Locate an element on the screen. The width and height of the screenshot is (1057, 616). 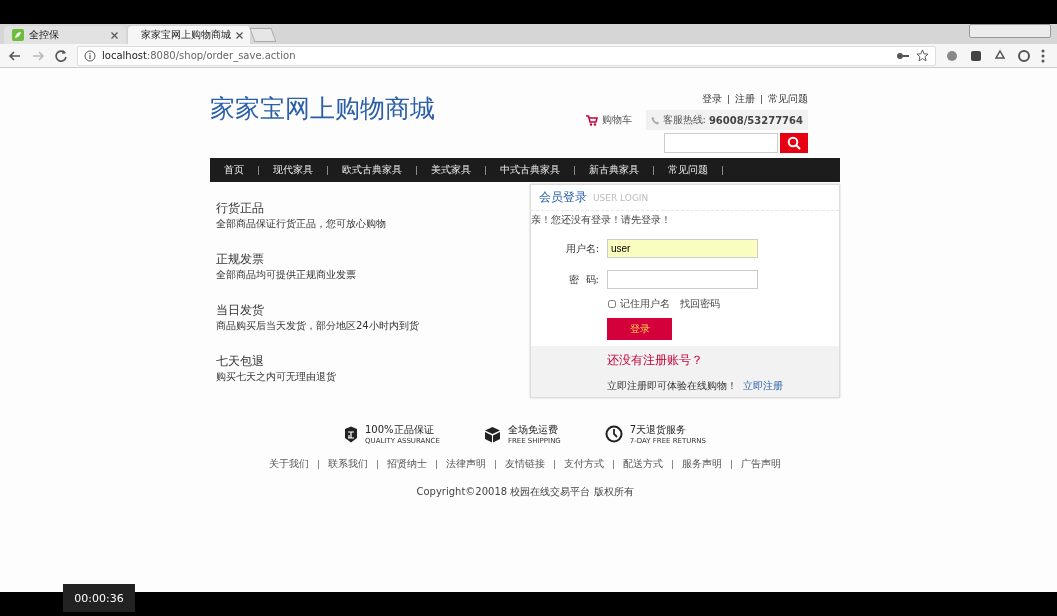
star-icon is located at coordinates (922, 55).